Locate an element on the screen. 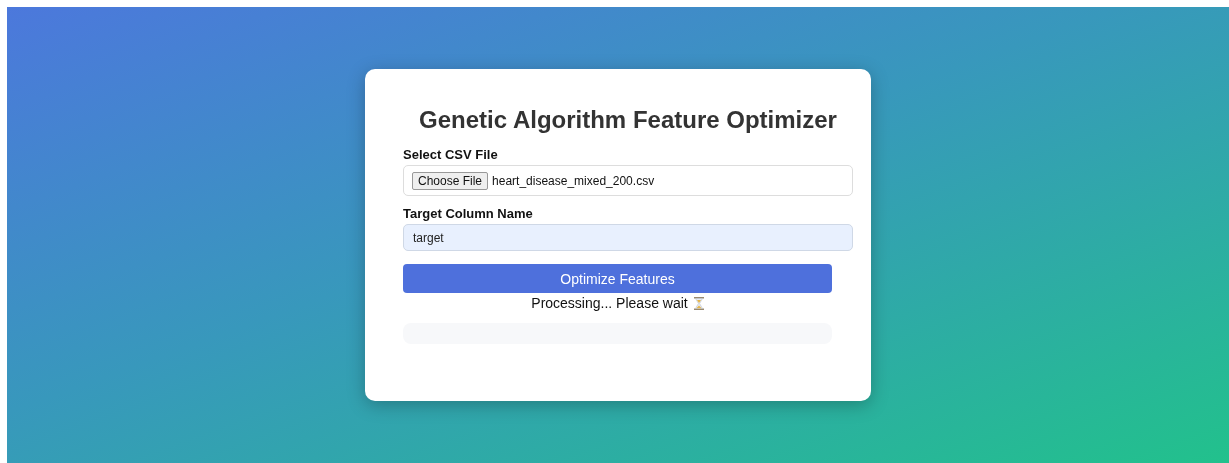 The image size is (1229, 463). choose-file-button: Choose File is located at coordinates (450, 180).